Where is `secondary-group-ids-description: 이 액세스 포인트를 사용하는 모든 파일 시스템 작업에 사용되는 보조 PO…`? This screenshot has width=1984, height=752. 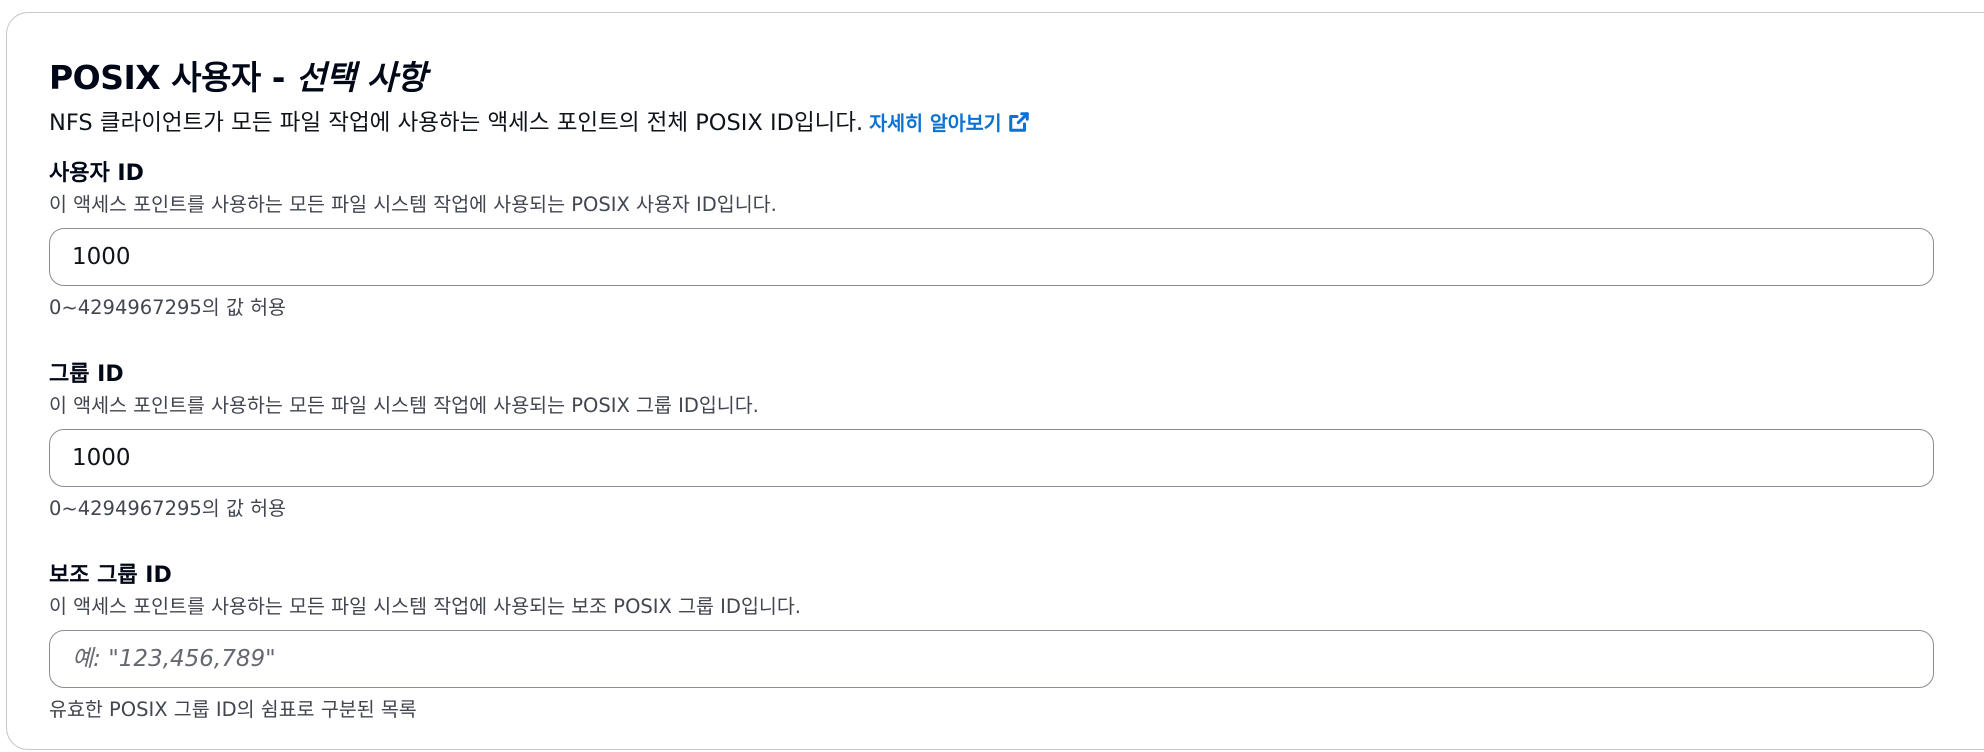
secondary-group-ids-description: 이 액세스 포인트를 사용하는 모든 파일 시스템 작업에 사용되는 보조 PO… is located at coordinates (425, 606).